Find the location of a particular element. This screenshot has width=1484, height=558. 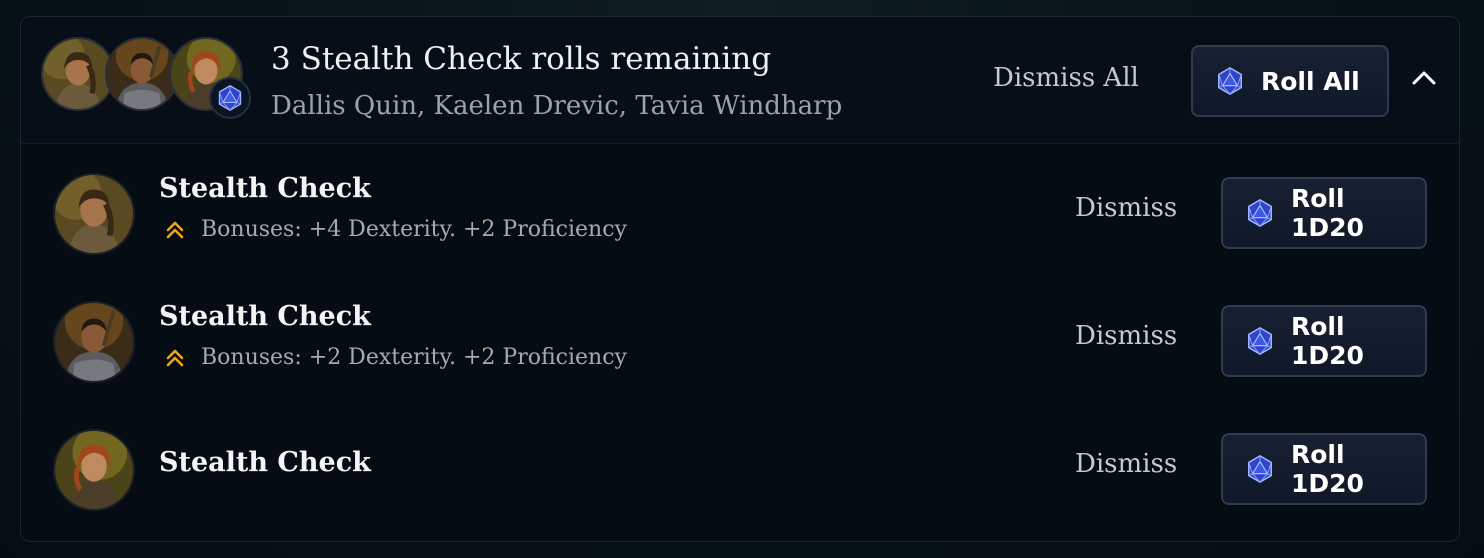

bonus-line: Bonuses: +4 Dexterity. +2 Proficiency is located at coordinates (395, 229).